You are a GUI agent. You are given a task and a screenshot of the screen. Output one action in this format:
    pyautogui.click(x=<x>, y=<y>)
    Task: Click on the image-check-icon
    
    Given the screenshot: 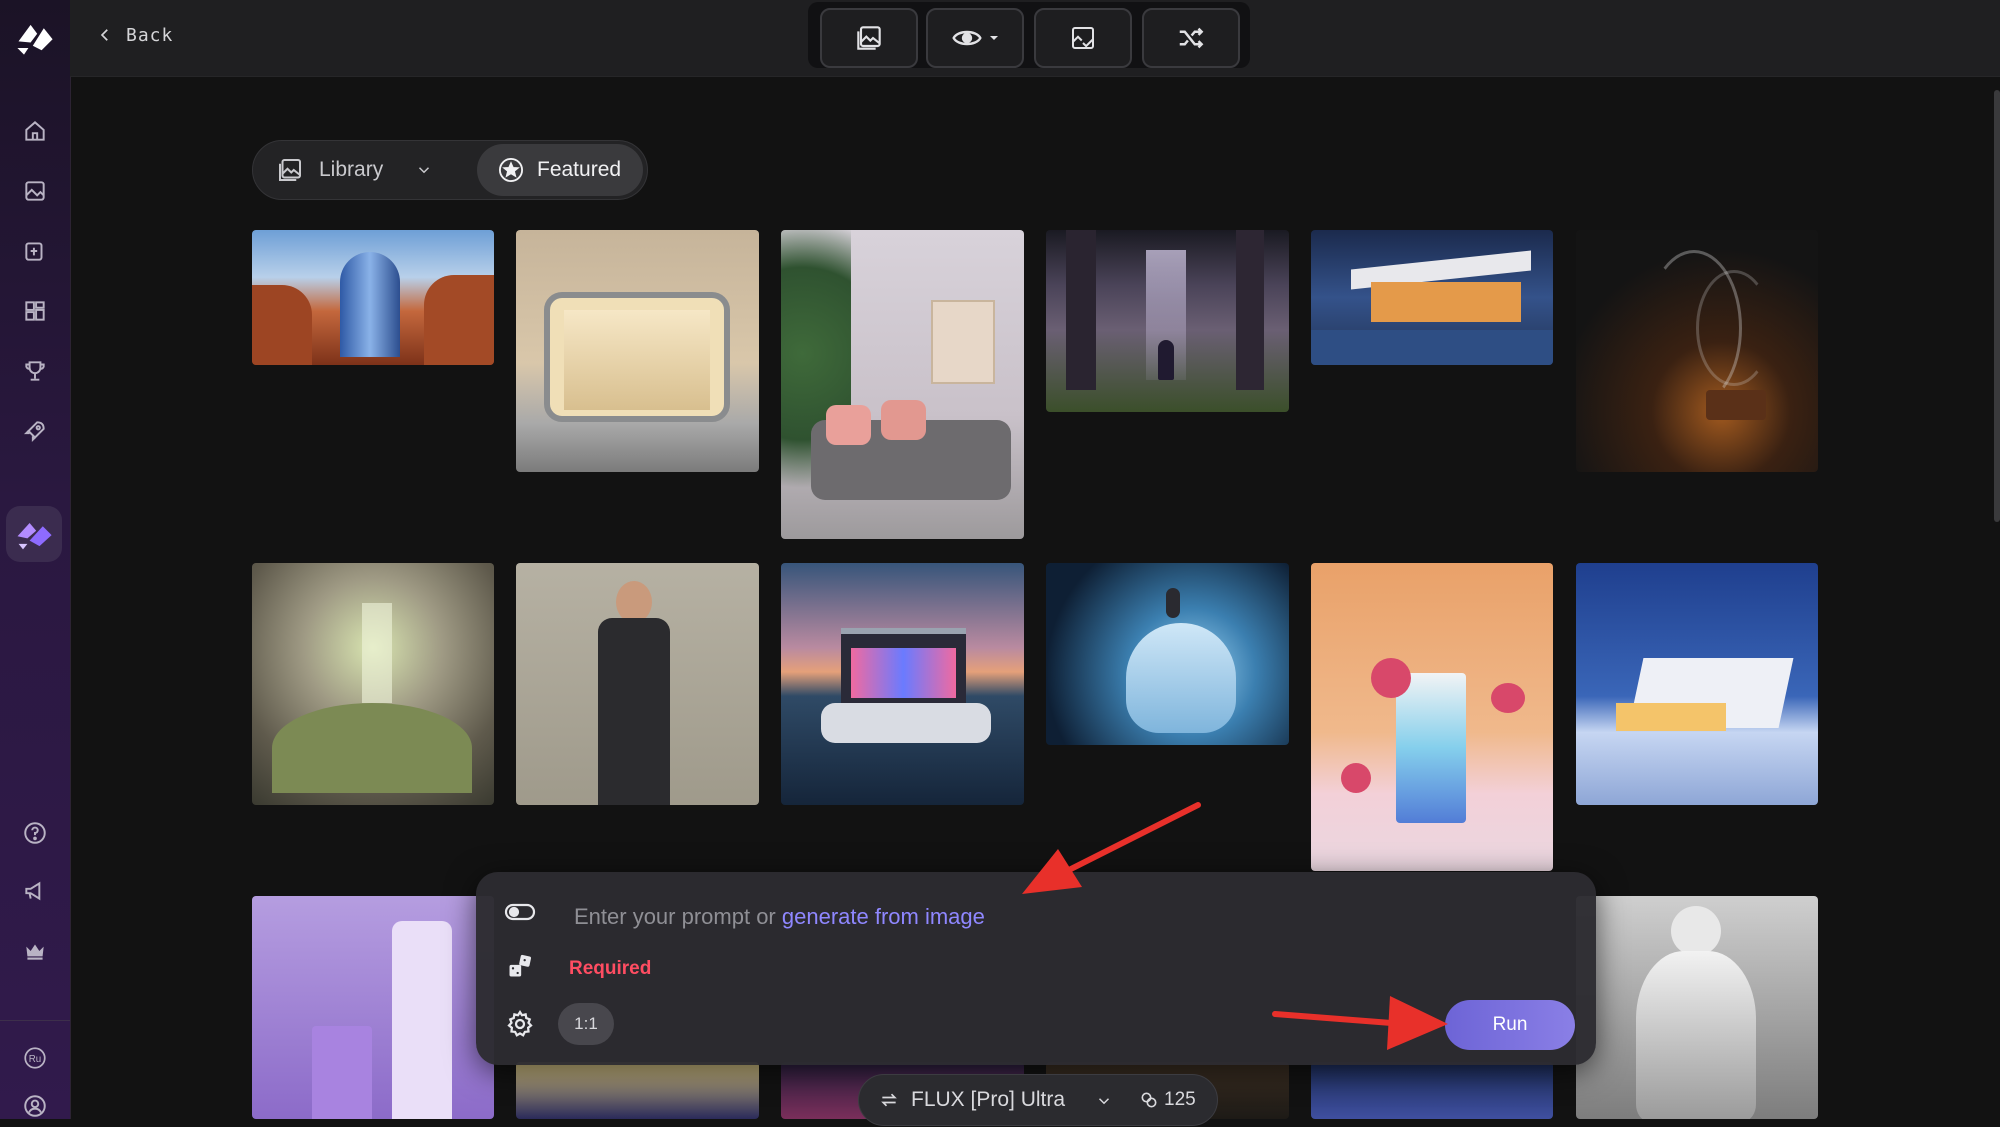 What is the action you would take?
    pyautogui.click(x=1083, y=38)
    